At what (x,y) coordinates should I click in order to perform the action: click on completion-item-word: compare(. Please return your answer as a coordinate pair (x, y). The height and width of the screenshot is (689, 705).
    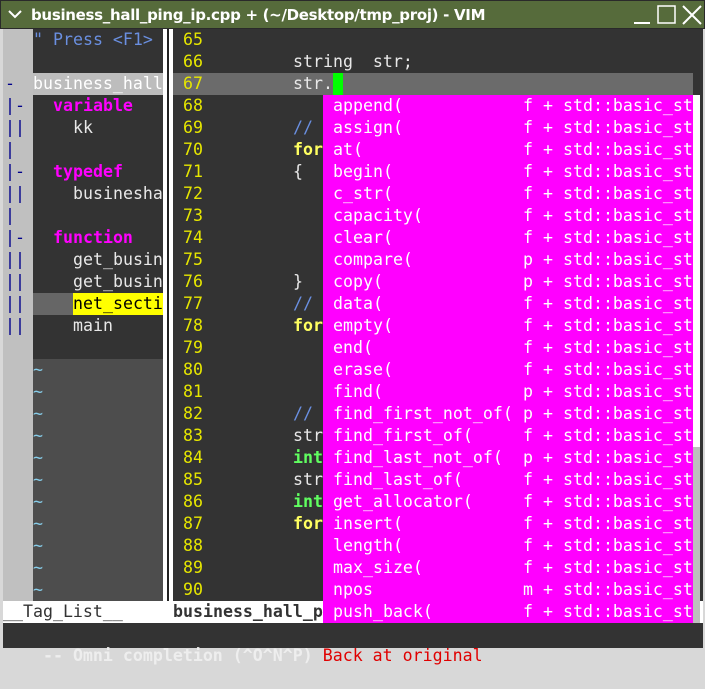
    Looking at the image, I should click on (373, 260).